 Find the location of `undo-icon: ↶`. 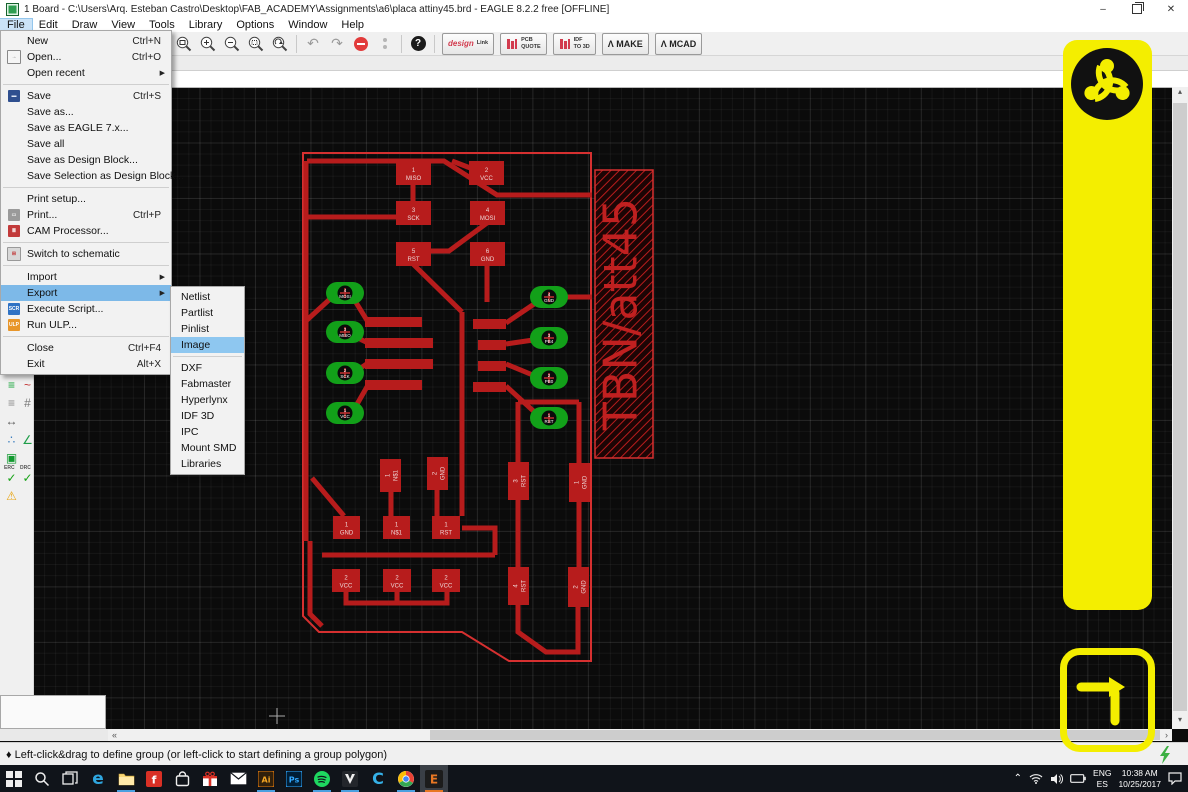

undo-icon: ↶ is located at coordinates (313, 44).